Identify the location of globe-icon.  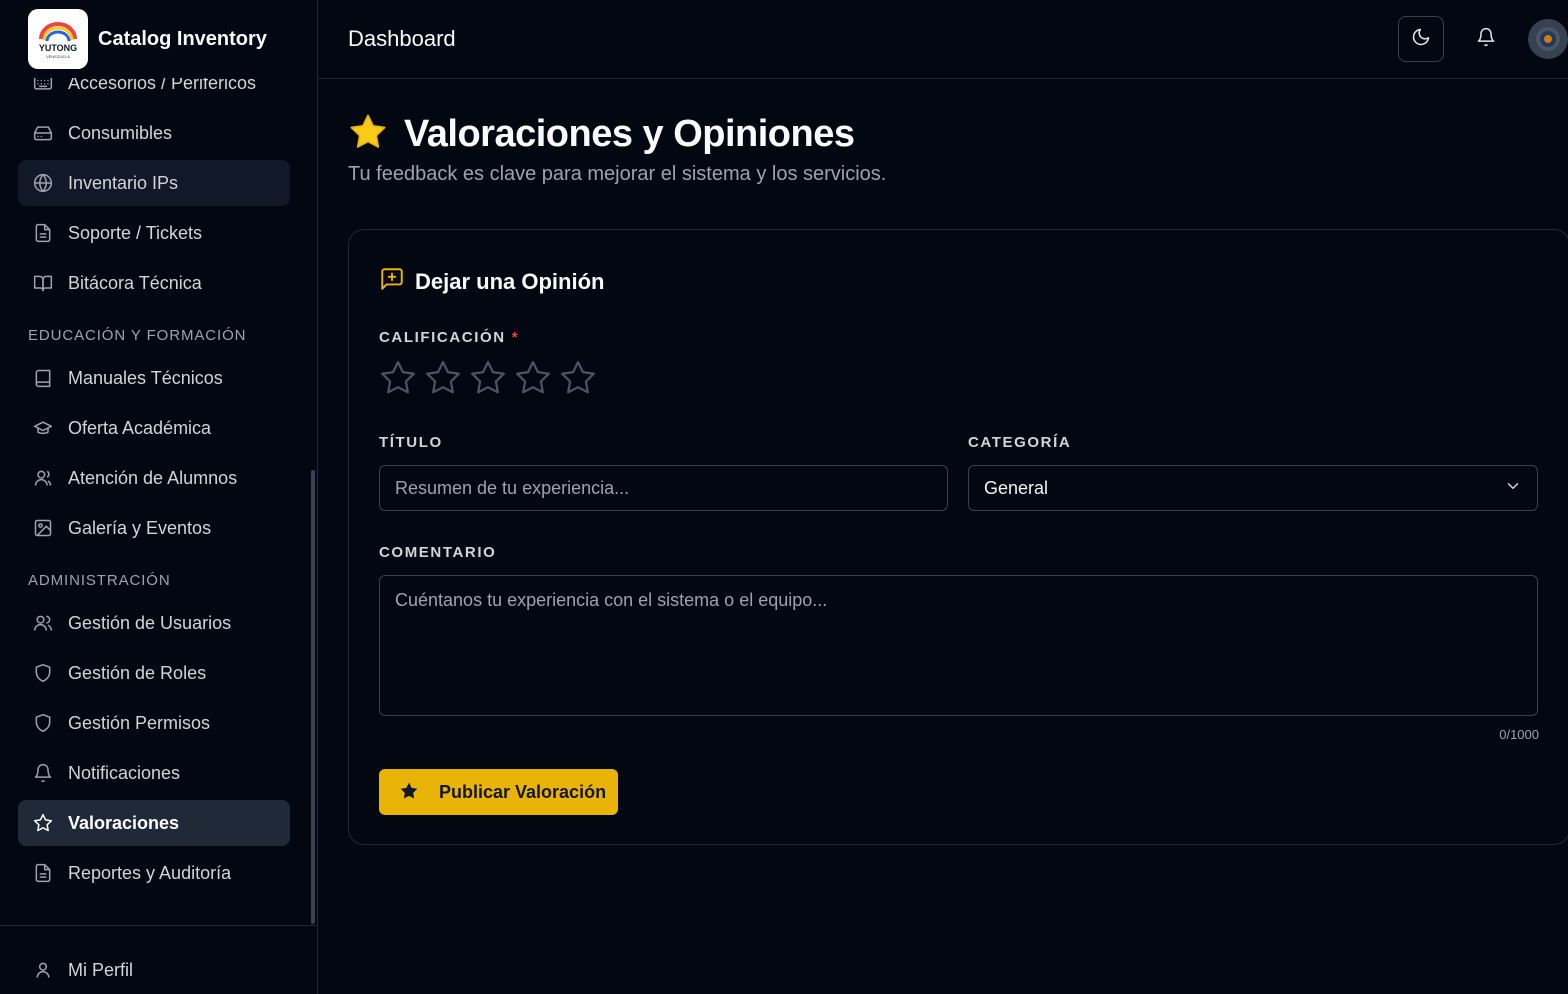
(43, 183).